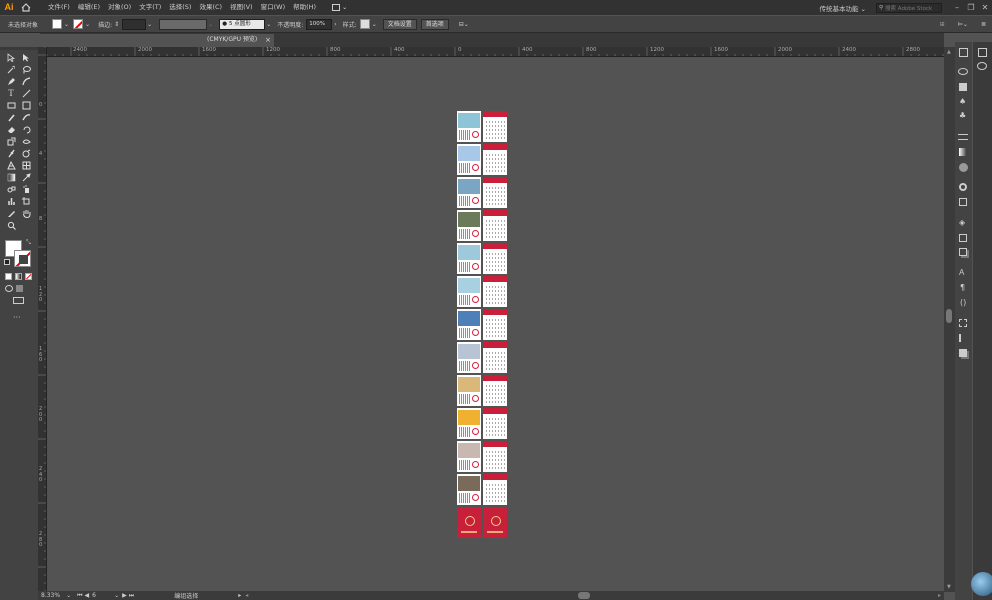 The width and height of the screenshot is (992, 600). Describe the element at coordinates (241, 7) in the screenshot. I see `menu-view: 视图(V)` at that location.